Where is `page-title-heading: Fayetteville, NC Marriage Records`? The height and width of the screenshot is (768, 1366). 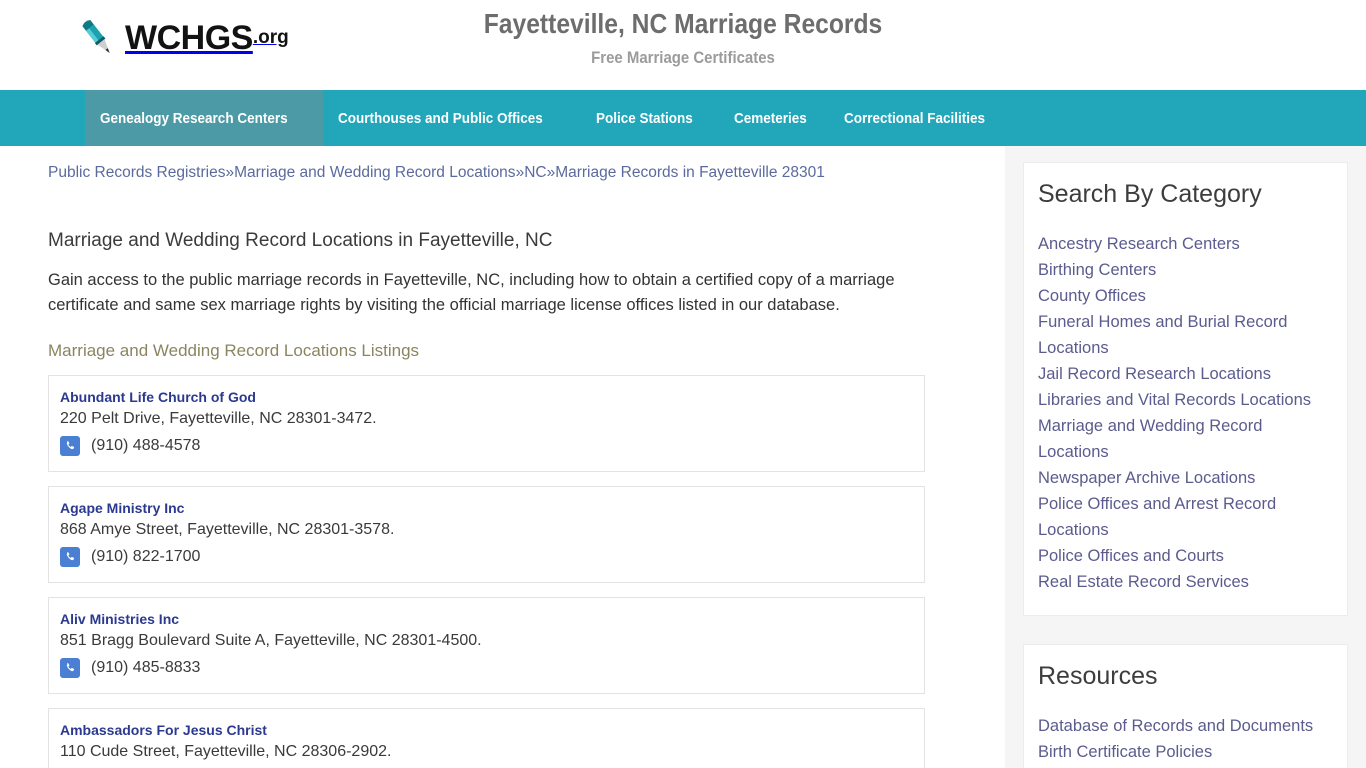 page-title-heading: Fayetteville, NC Marriage Records is located at coordinates (683, 23).